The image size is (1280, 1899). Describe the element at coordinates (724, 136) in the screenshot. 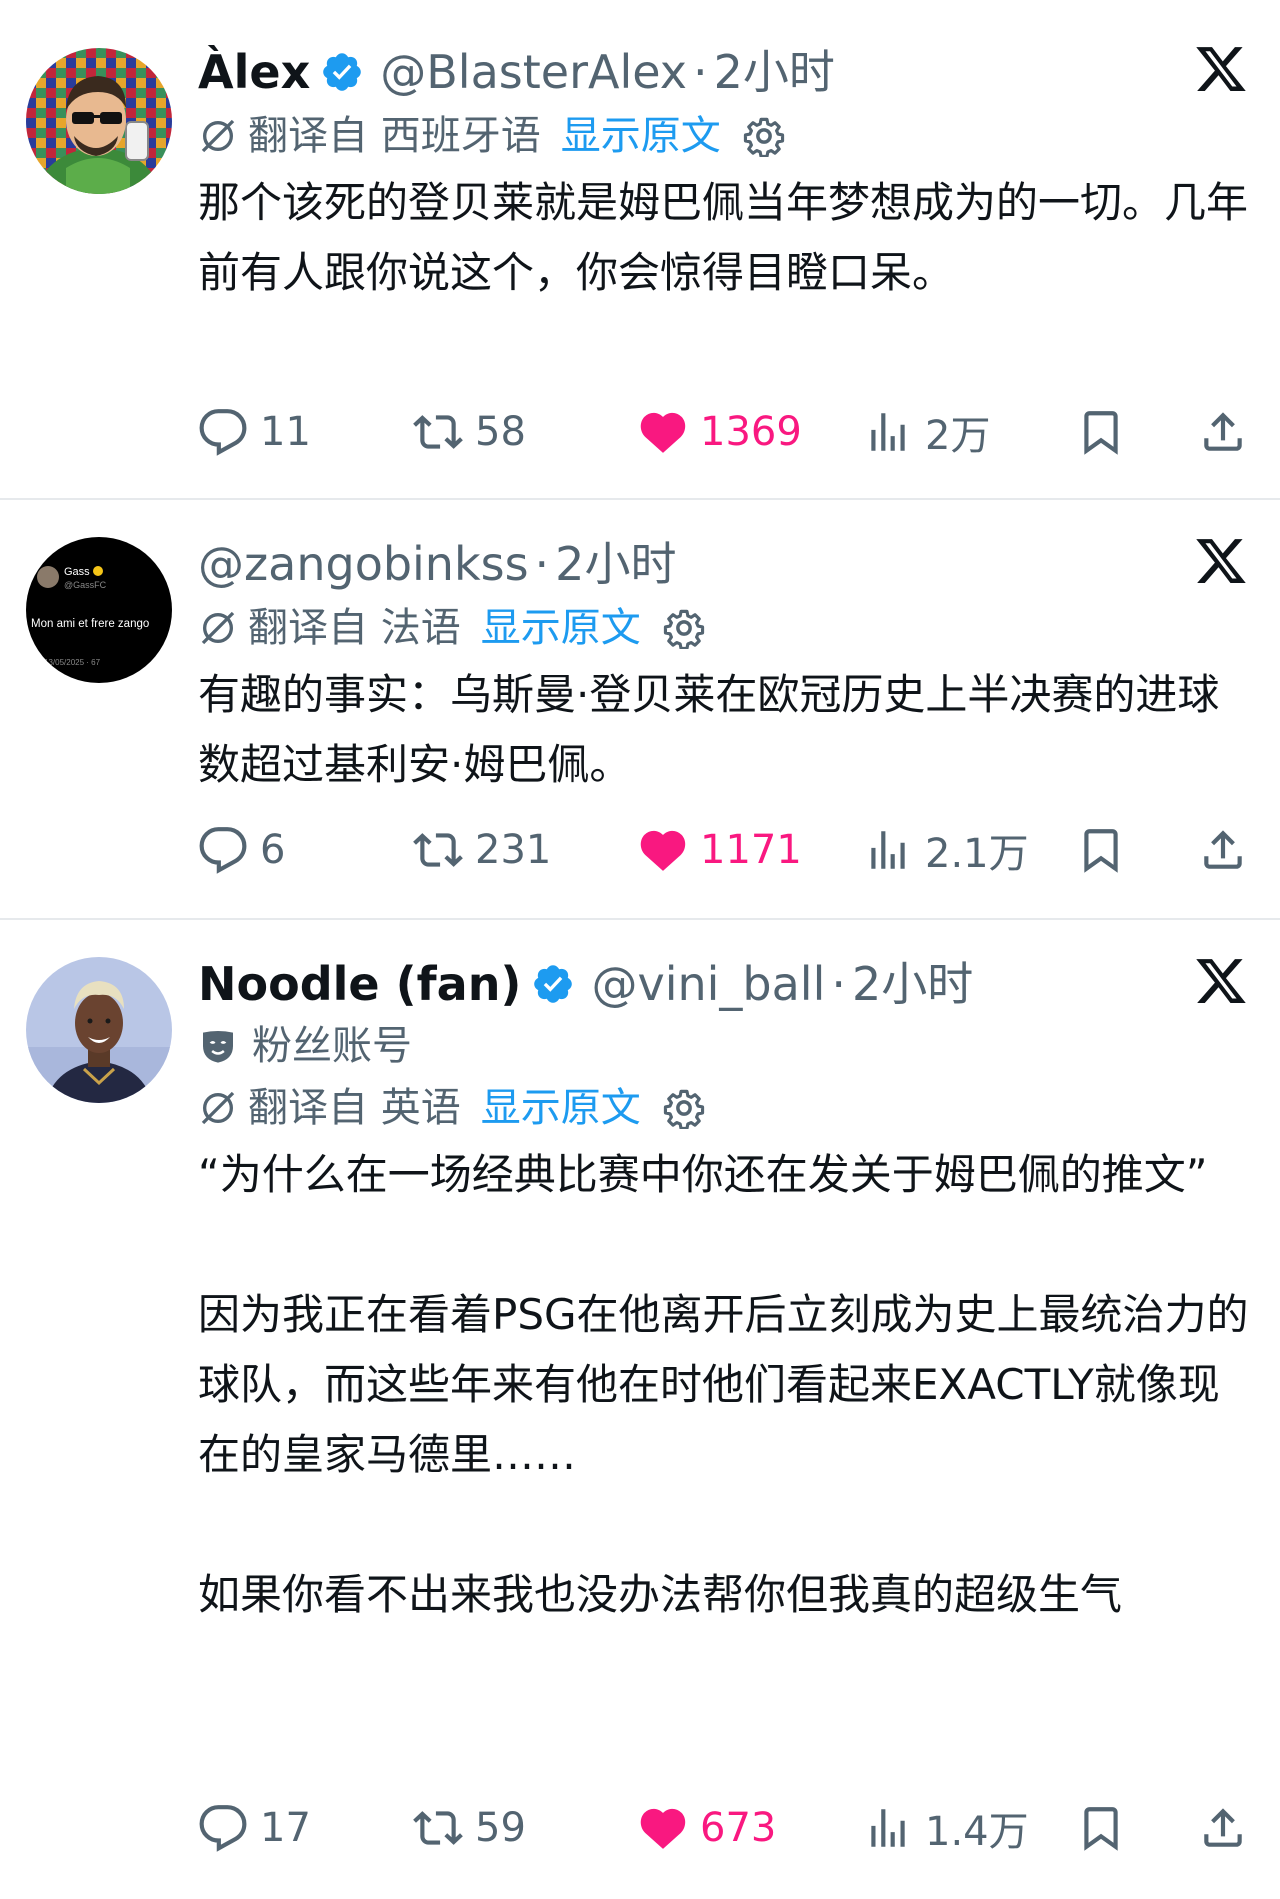

I see `translation-bar: 翻译自 西班牙语 显示原文` at that location.